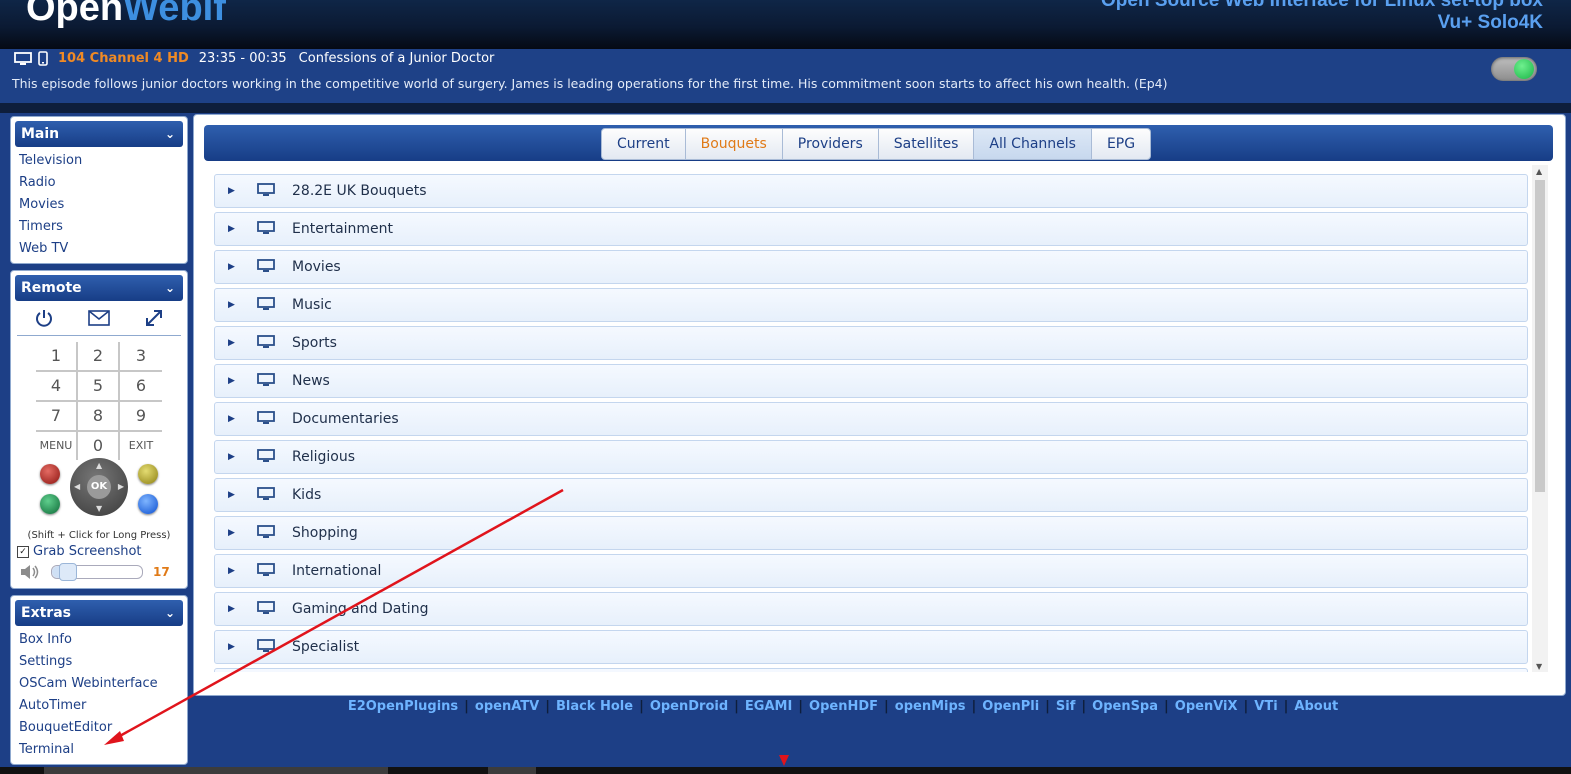 The image size is (1571, 774). Describe the element at coordinates (871, 419) in the screenshot. I see `bouquet-row: ▶ Documentaries` at that location.